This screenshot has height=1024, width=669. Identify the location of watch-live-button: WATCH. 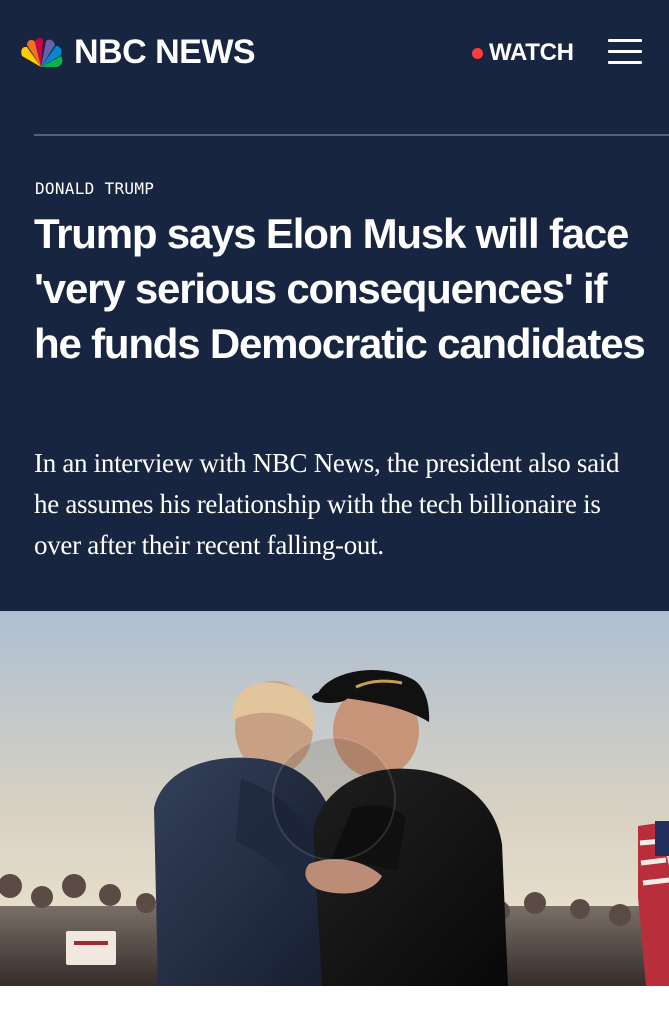
(523, 53).